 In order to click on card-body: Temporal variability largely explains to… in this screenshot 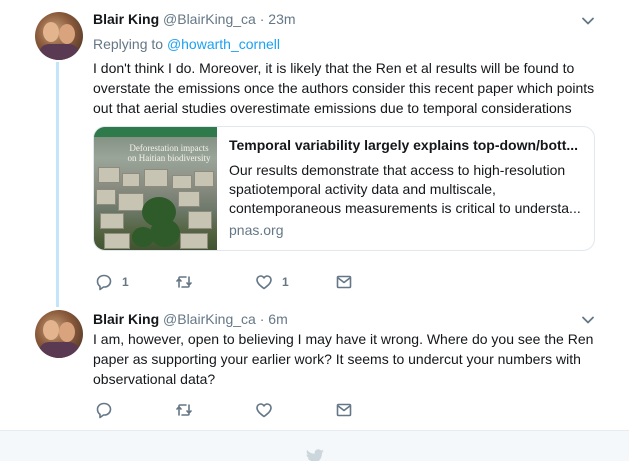, I will do `click(407, 187)`.